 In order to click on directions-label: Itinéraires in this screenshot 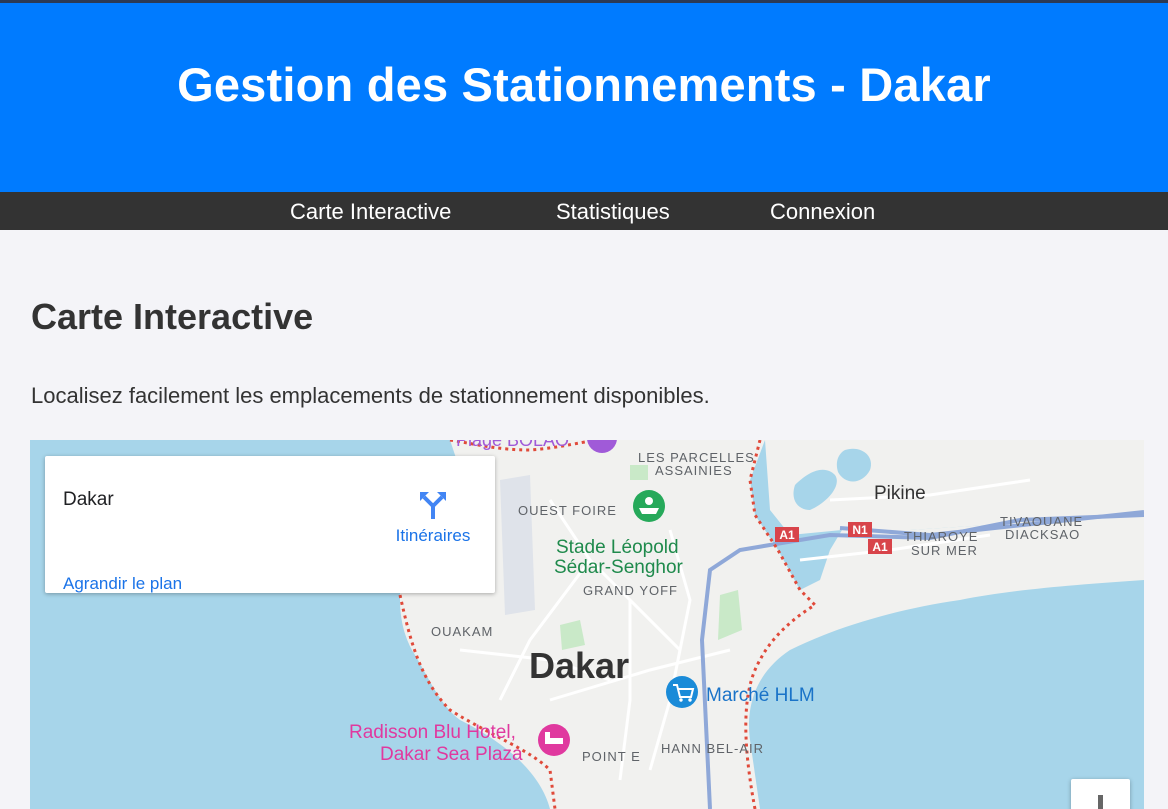, I will do `click(433, 535)`.